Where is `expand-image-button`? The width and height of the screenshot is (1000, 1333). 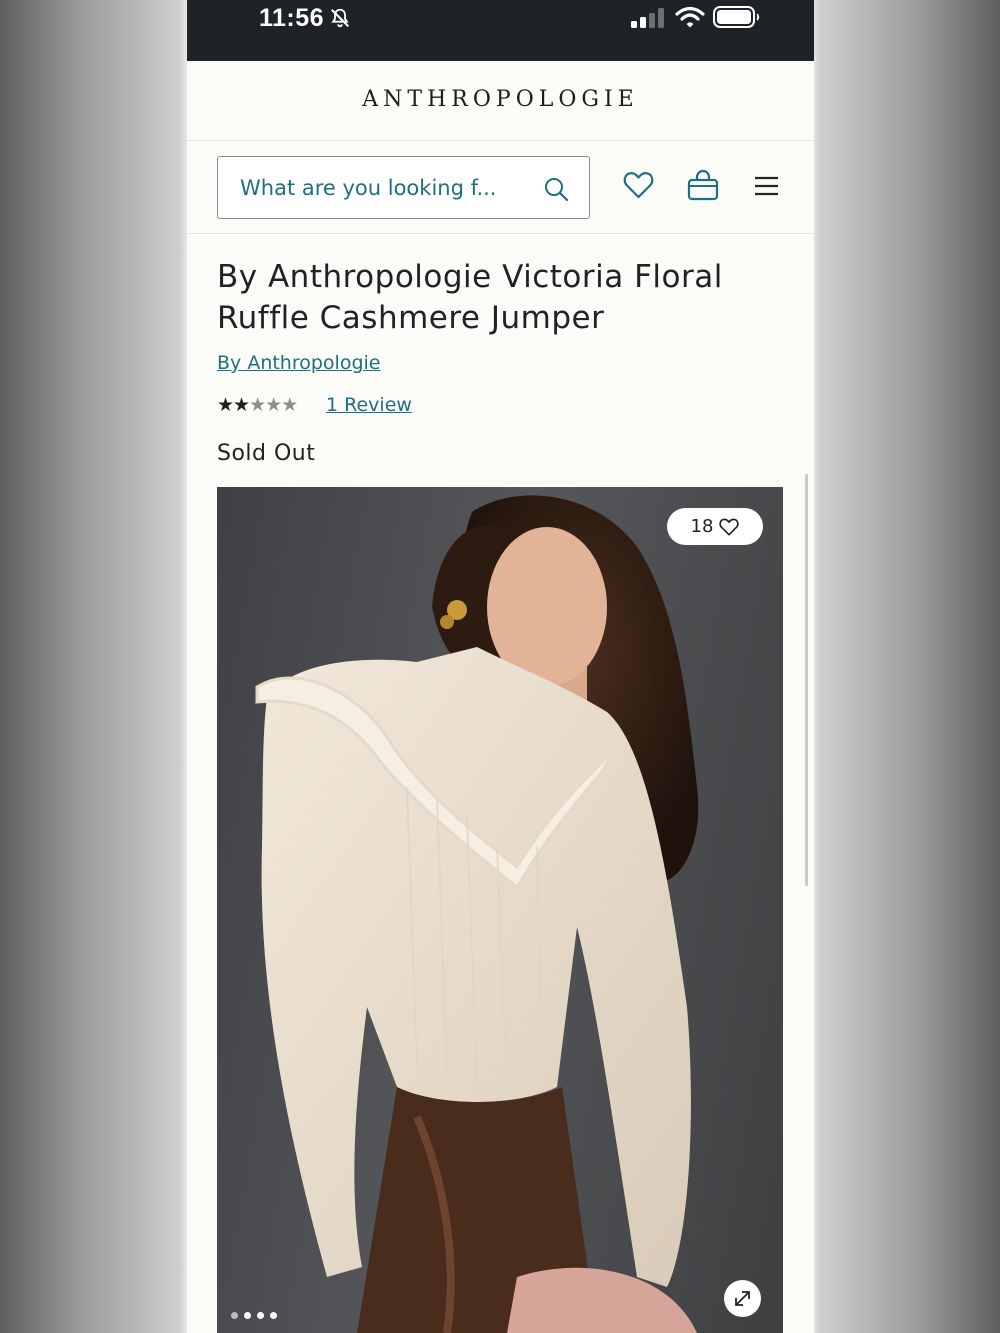 expand-image-button is located at coordinates (742, 1298).